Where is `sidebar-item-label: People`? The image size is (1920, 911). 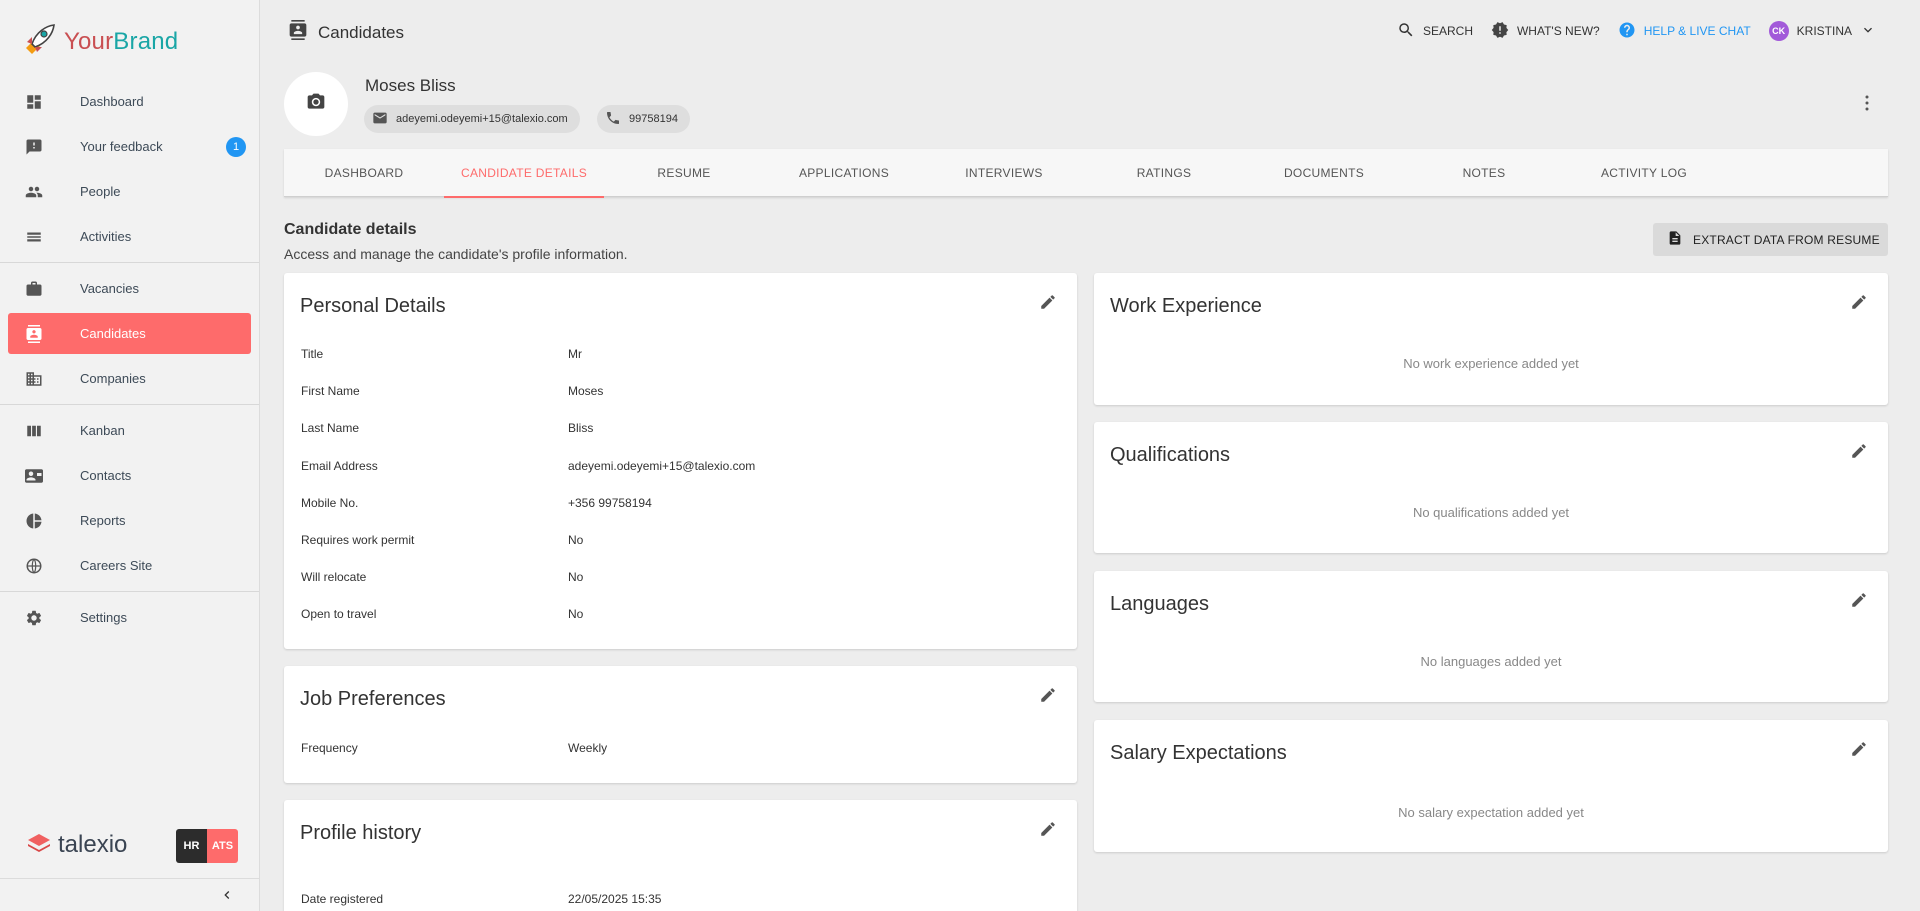 sidebar-item-label: People is located at coordinates (100, 191).